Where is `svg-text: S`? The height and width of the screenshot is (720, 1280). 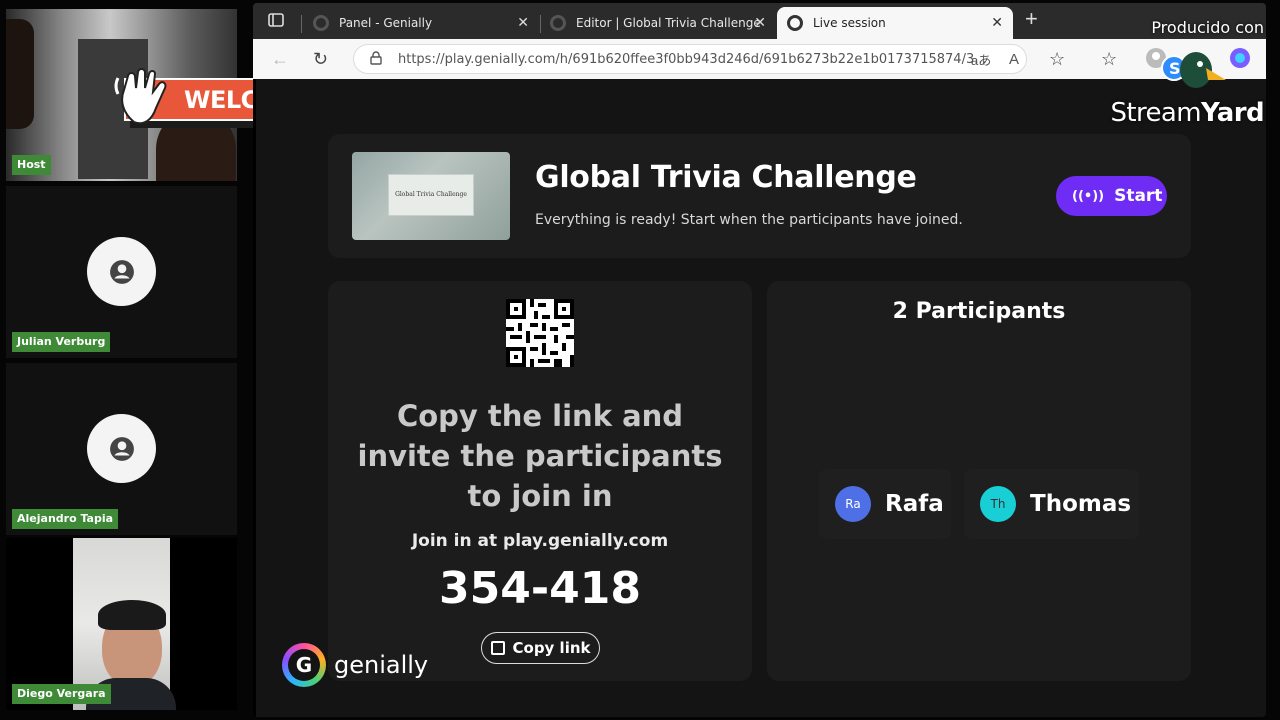
svg-text: S is located at coordinates (1175, 68).